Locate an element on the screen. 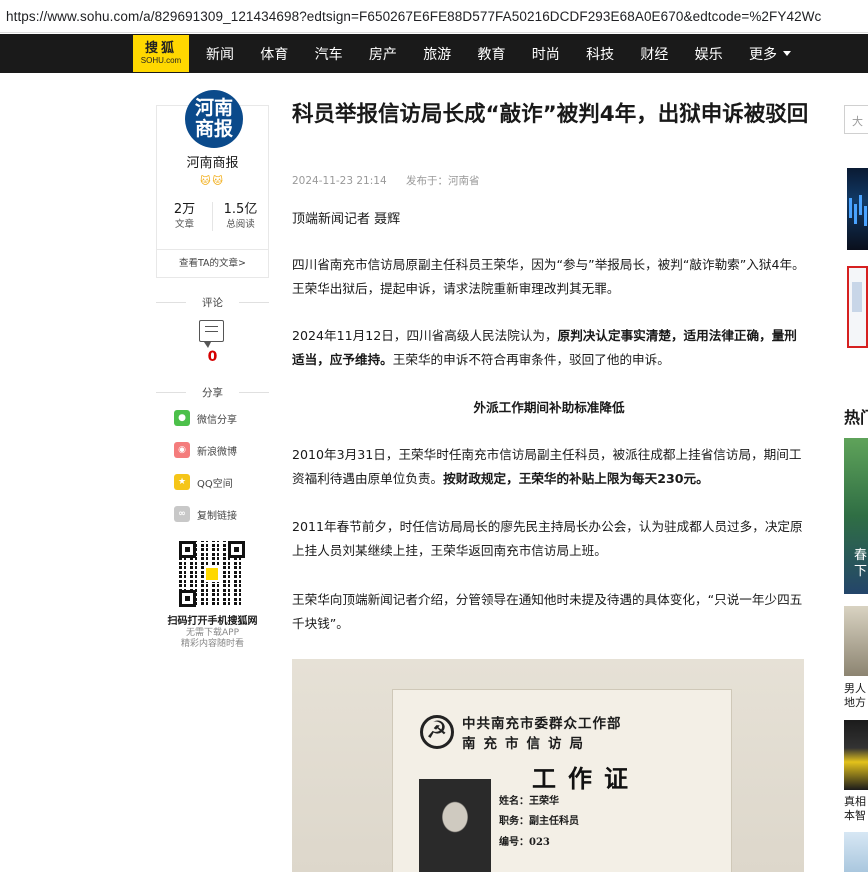 This screenshot has height=872, width=868. share-qzone: ★ QQ空间 is located at coordinates (203, 482).